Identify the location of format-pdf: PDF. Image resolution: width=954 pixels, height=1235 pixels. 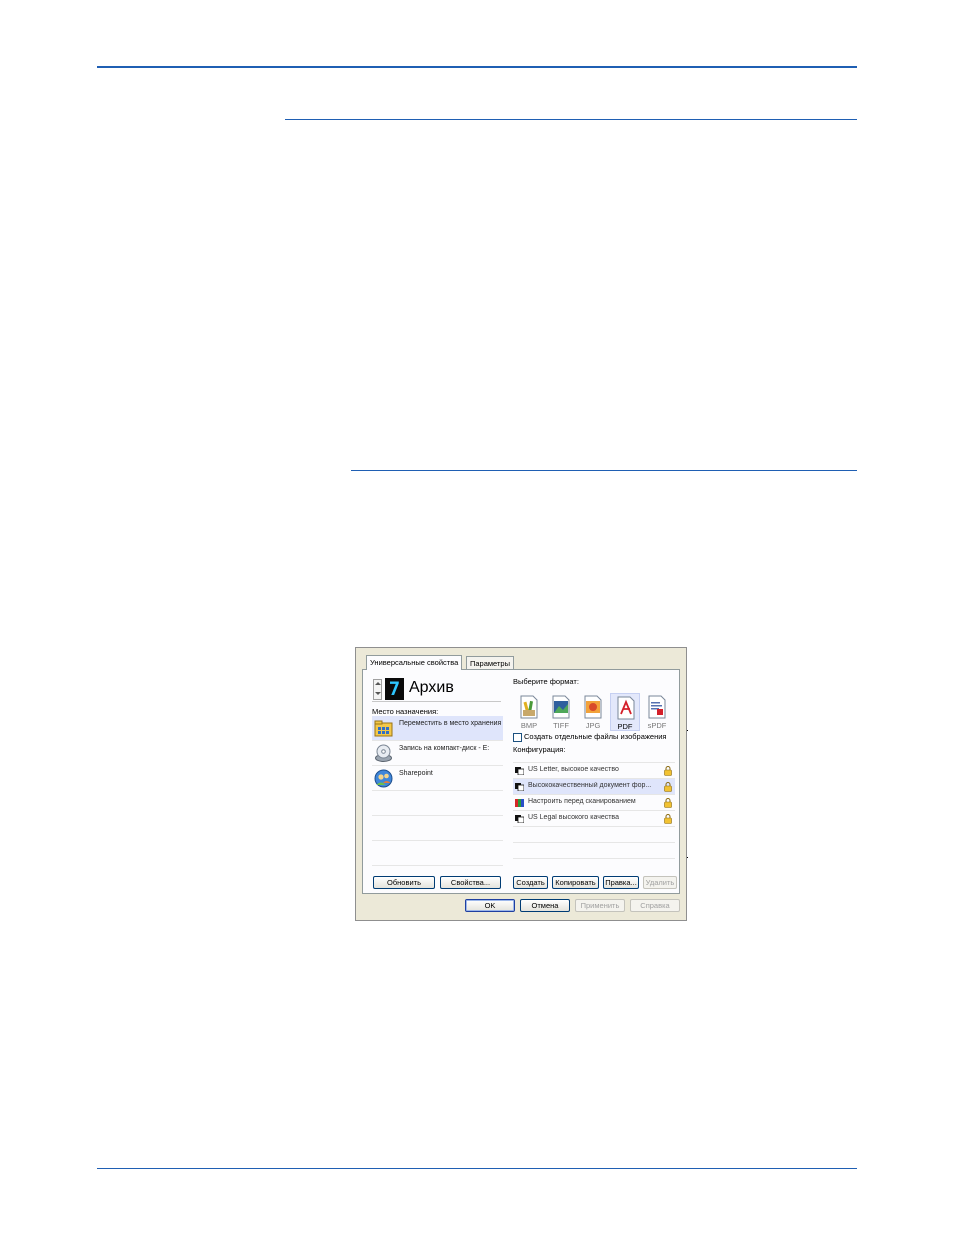
(625, 712).